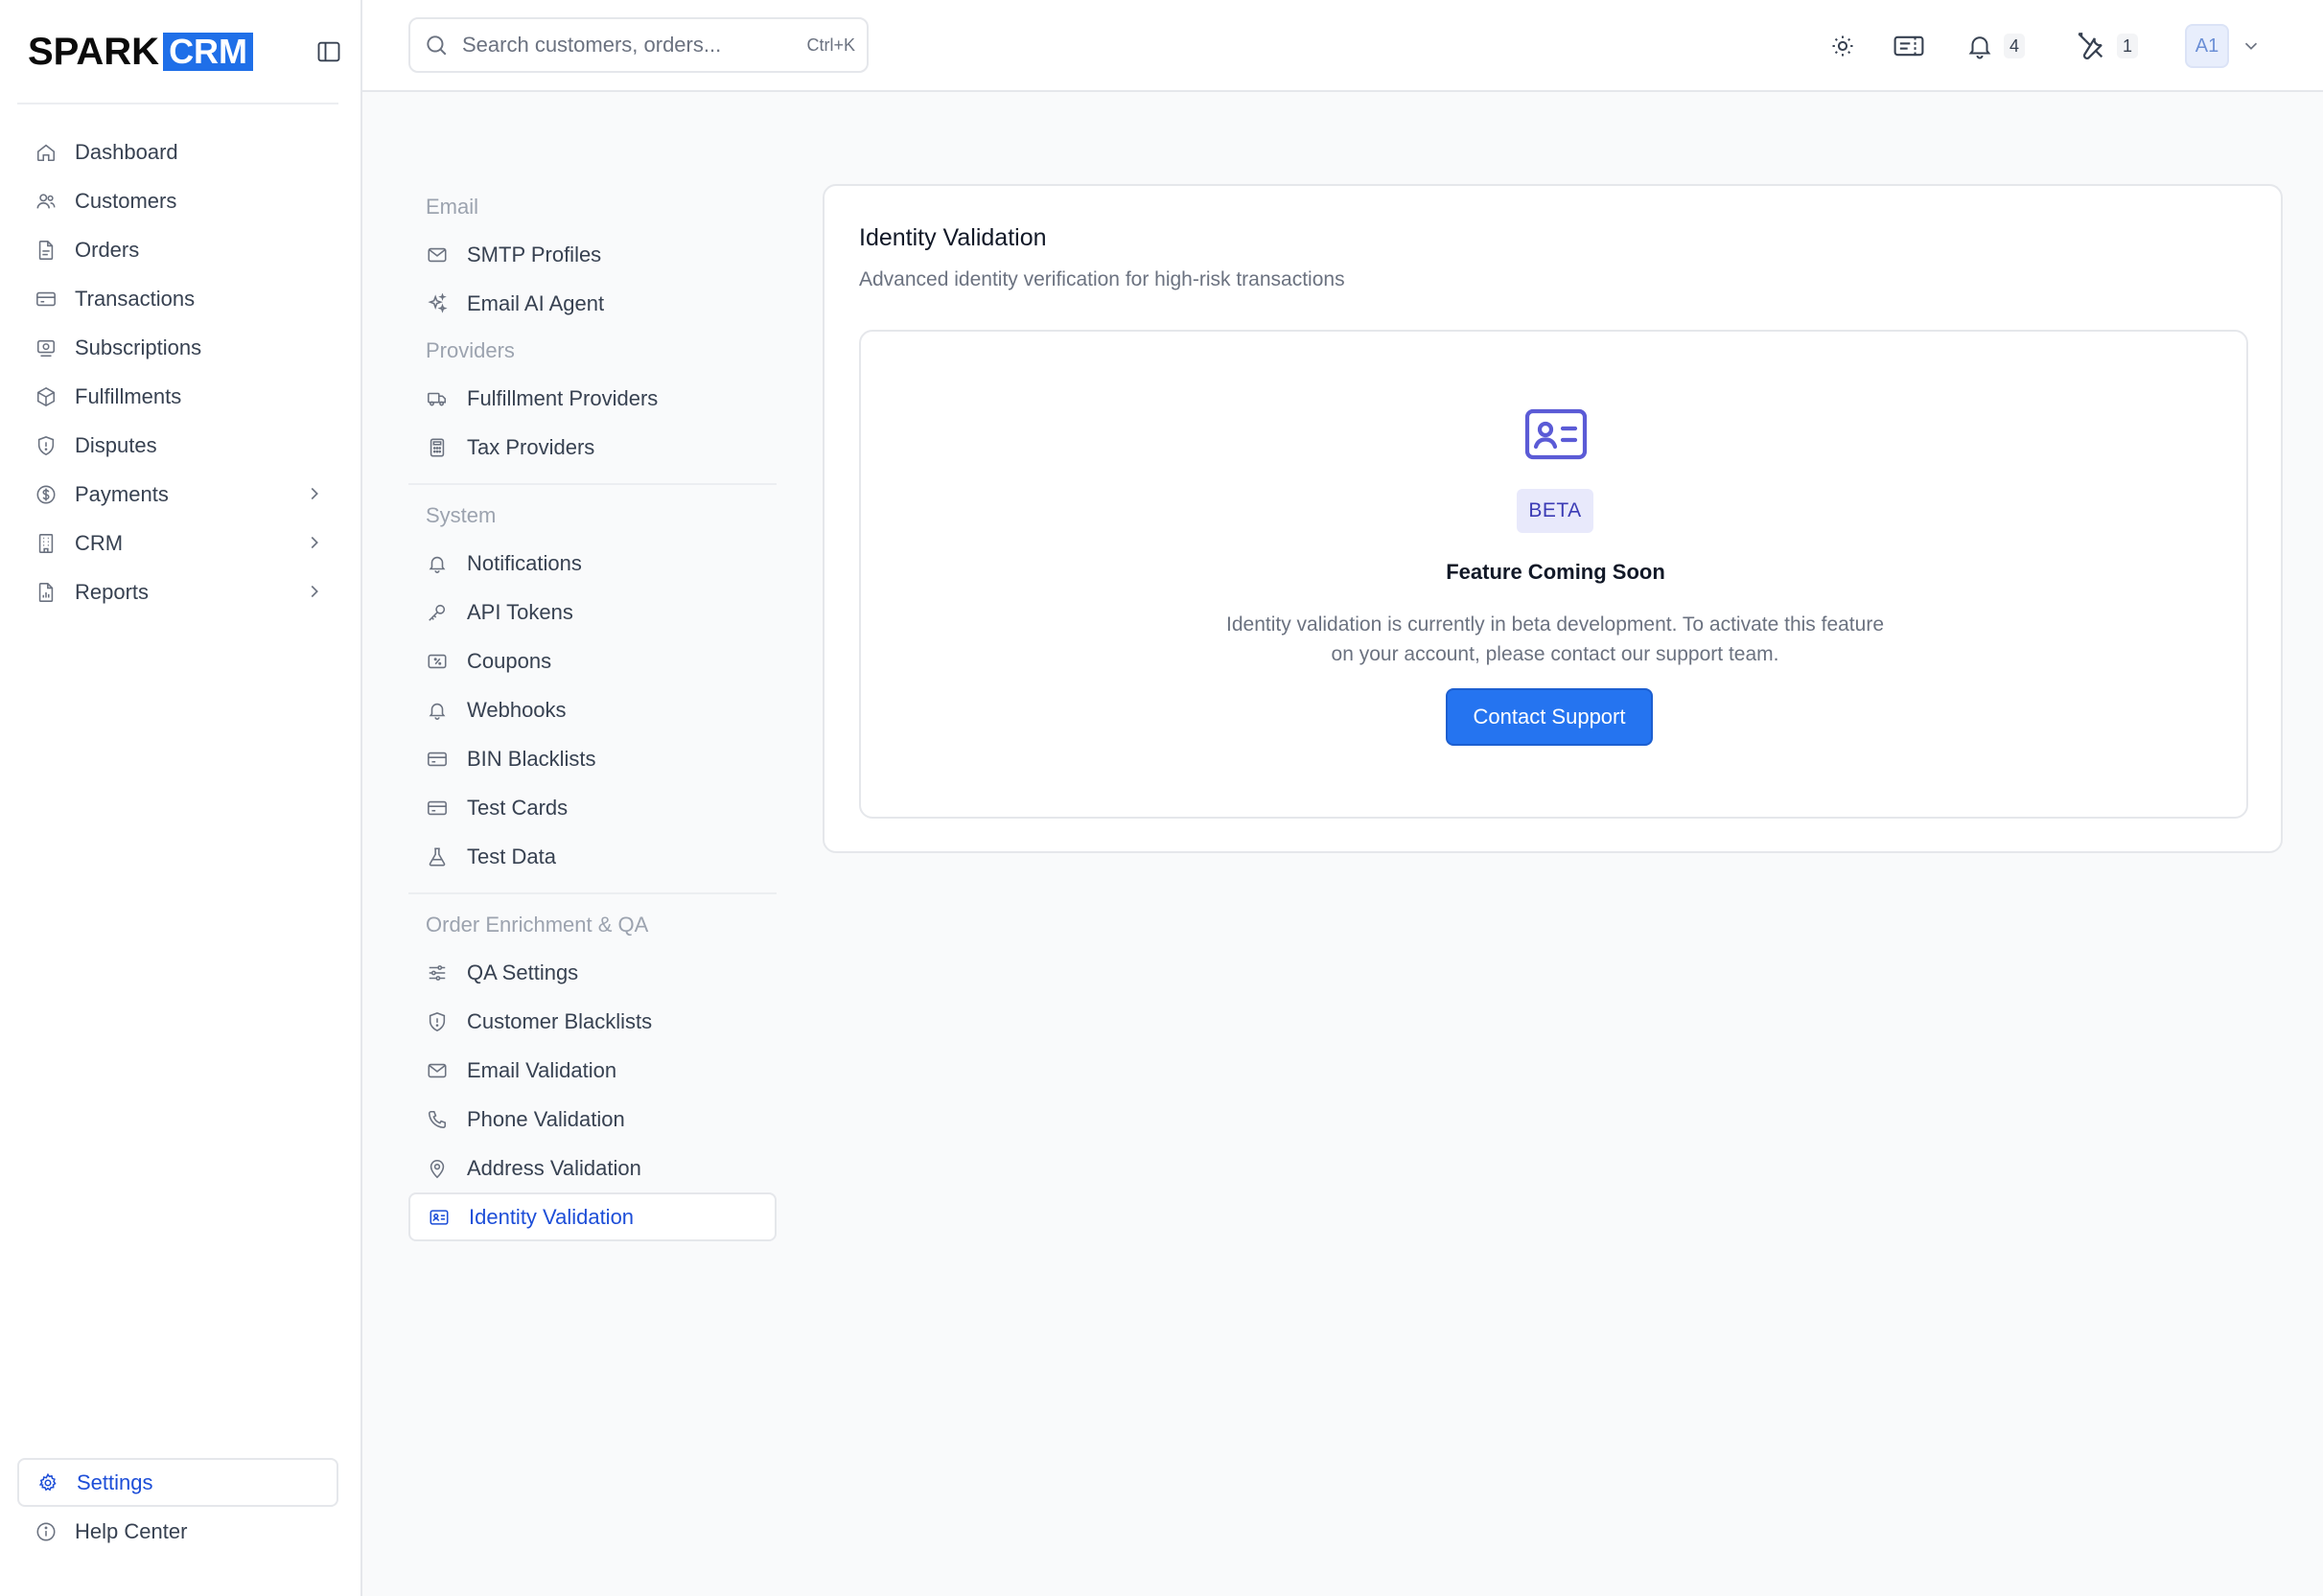  Describe the element at coordinates (593, 972) in the screenshot. I see `settings-item-qa-settings: QA Settings` at that location.